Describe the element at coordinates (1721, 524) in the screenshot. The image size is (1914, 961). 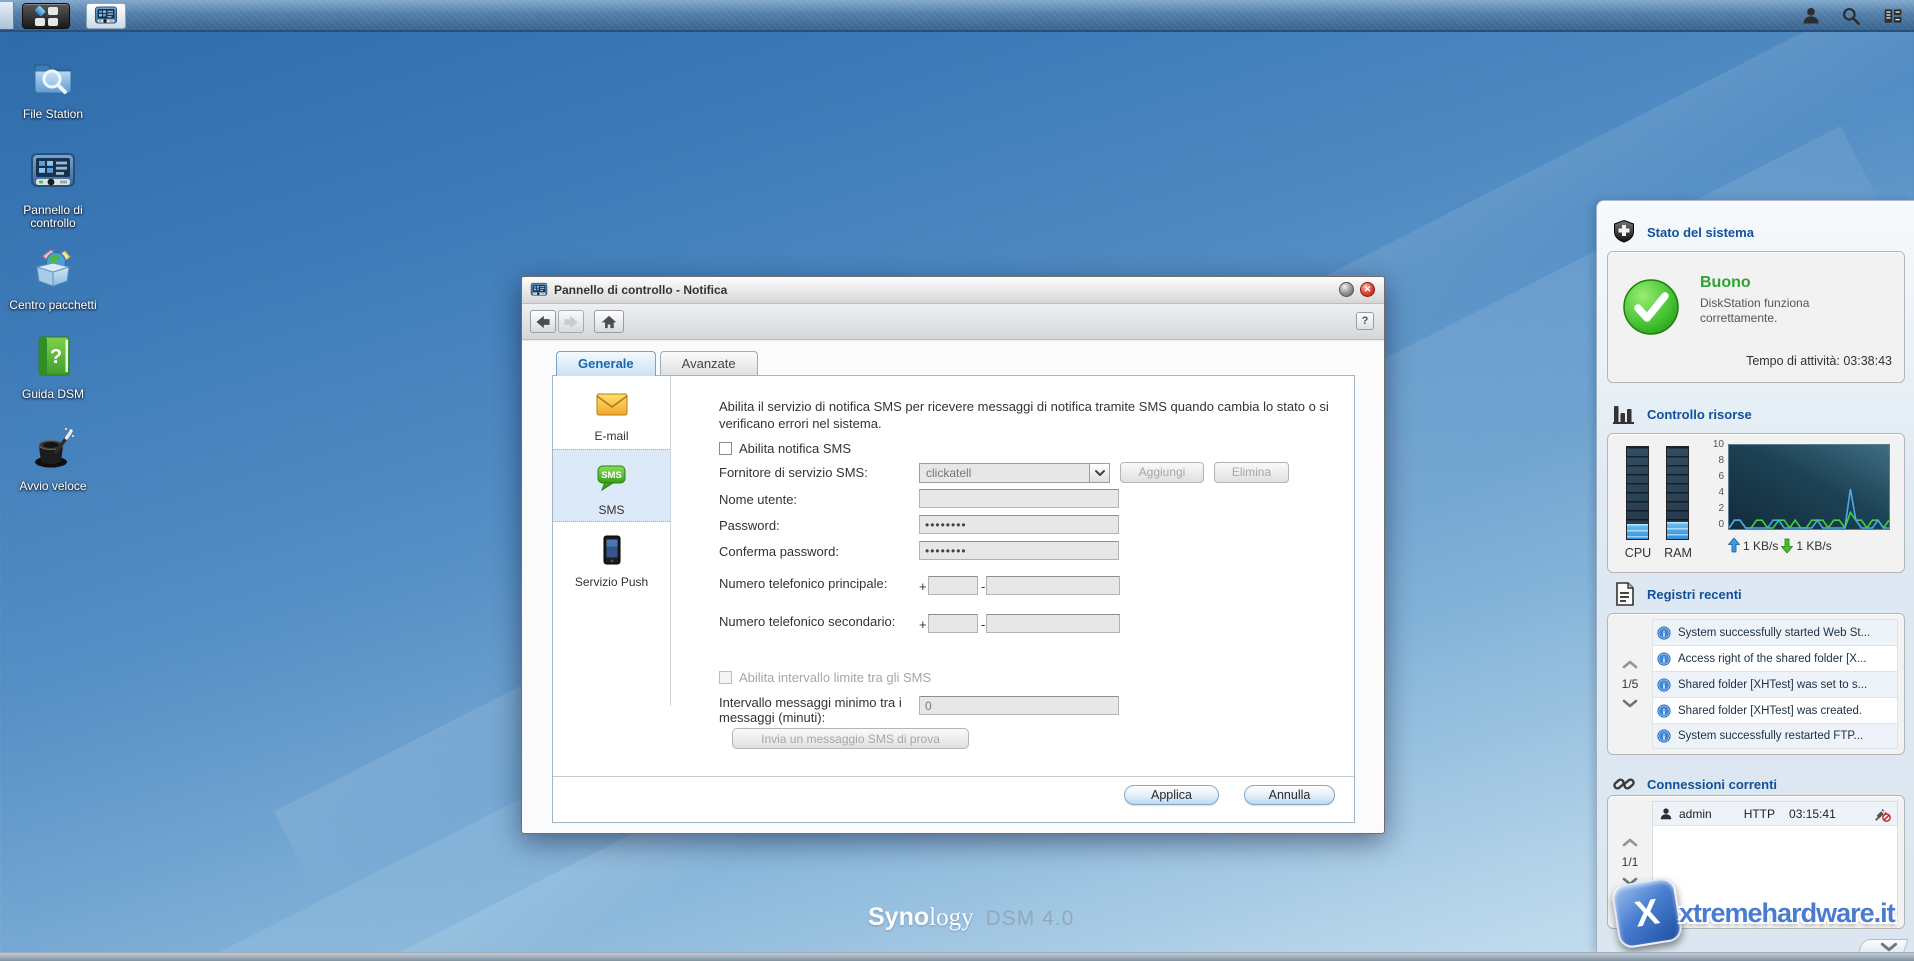
I see `y-tick: 0` at that location.